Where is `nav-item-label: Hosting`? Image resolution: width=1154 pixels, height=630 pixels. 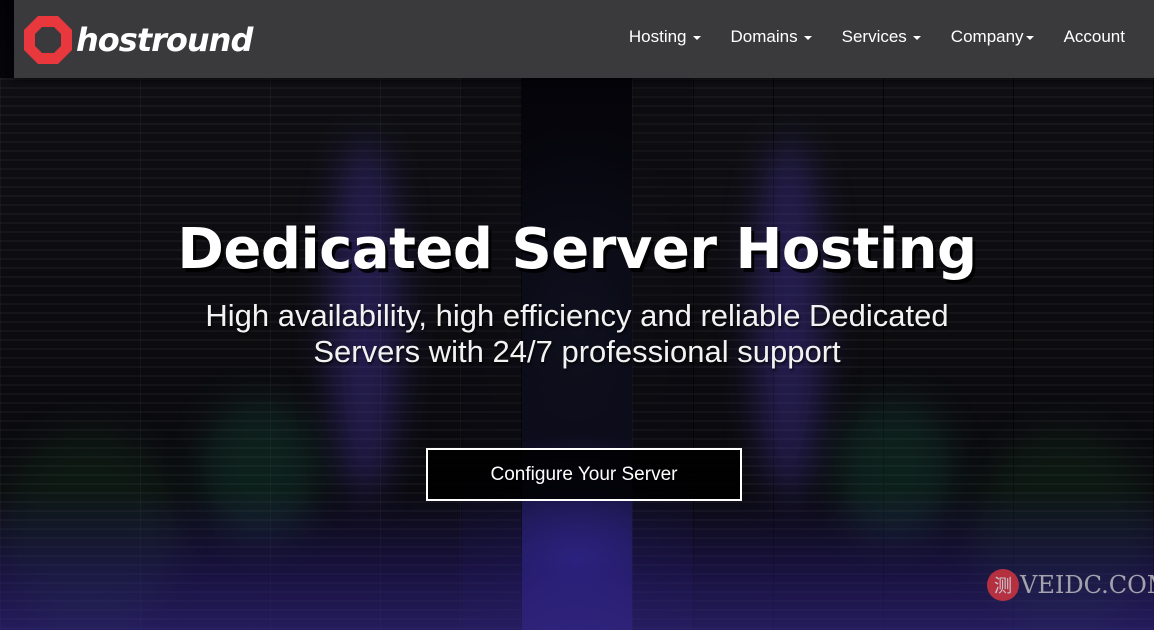 nav-item-label: Hosting is located at coordinates (657, 36).